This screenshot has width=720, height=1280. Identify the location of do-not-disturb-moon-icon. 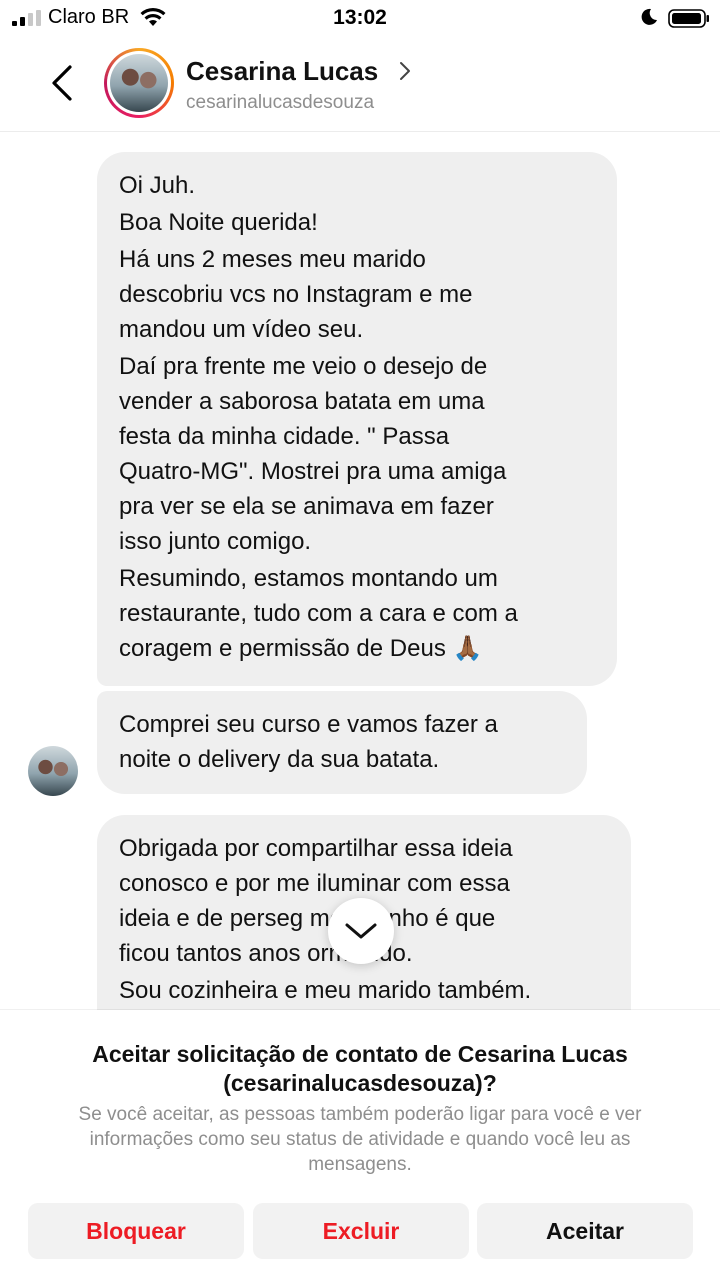
(649, 16).